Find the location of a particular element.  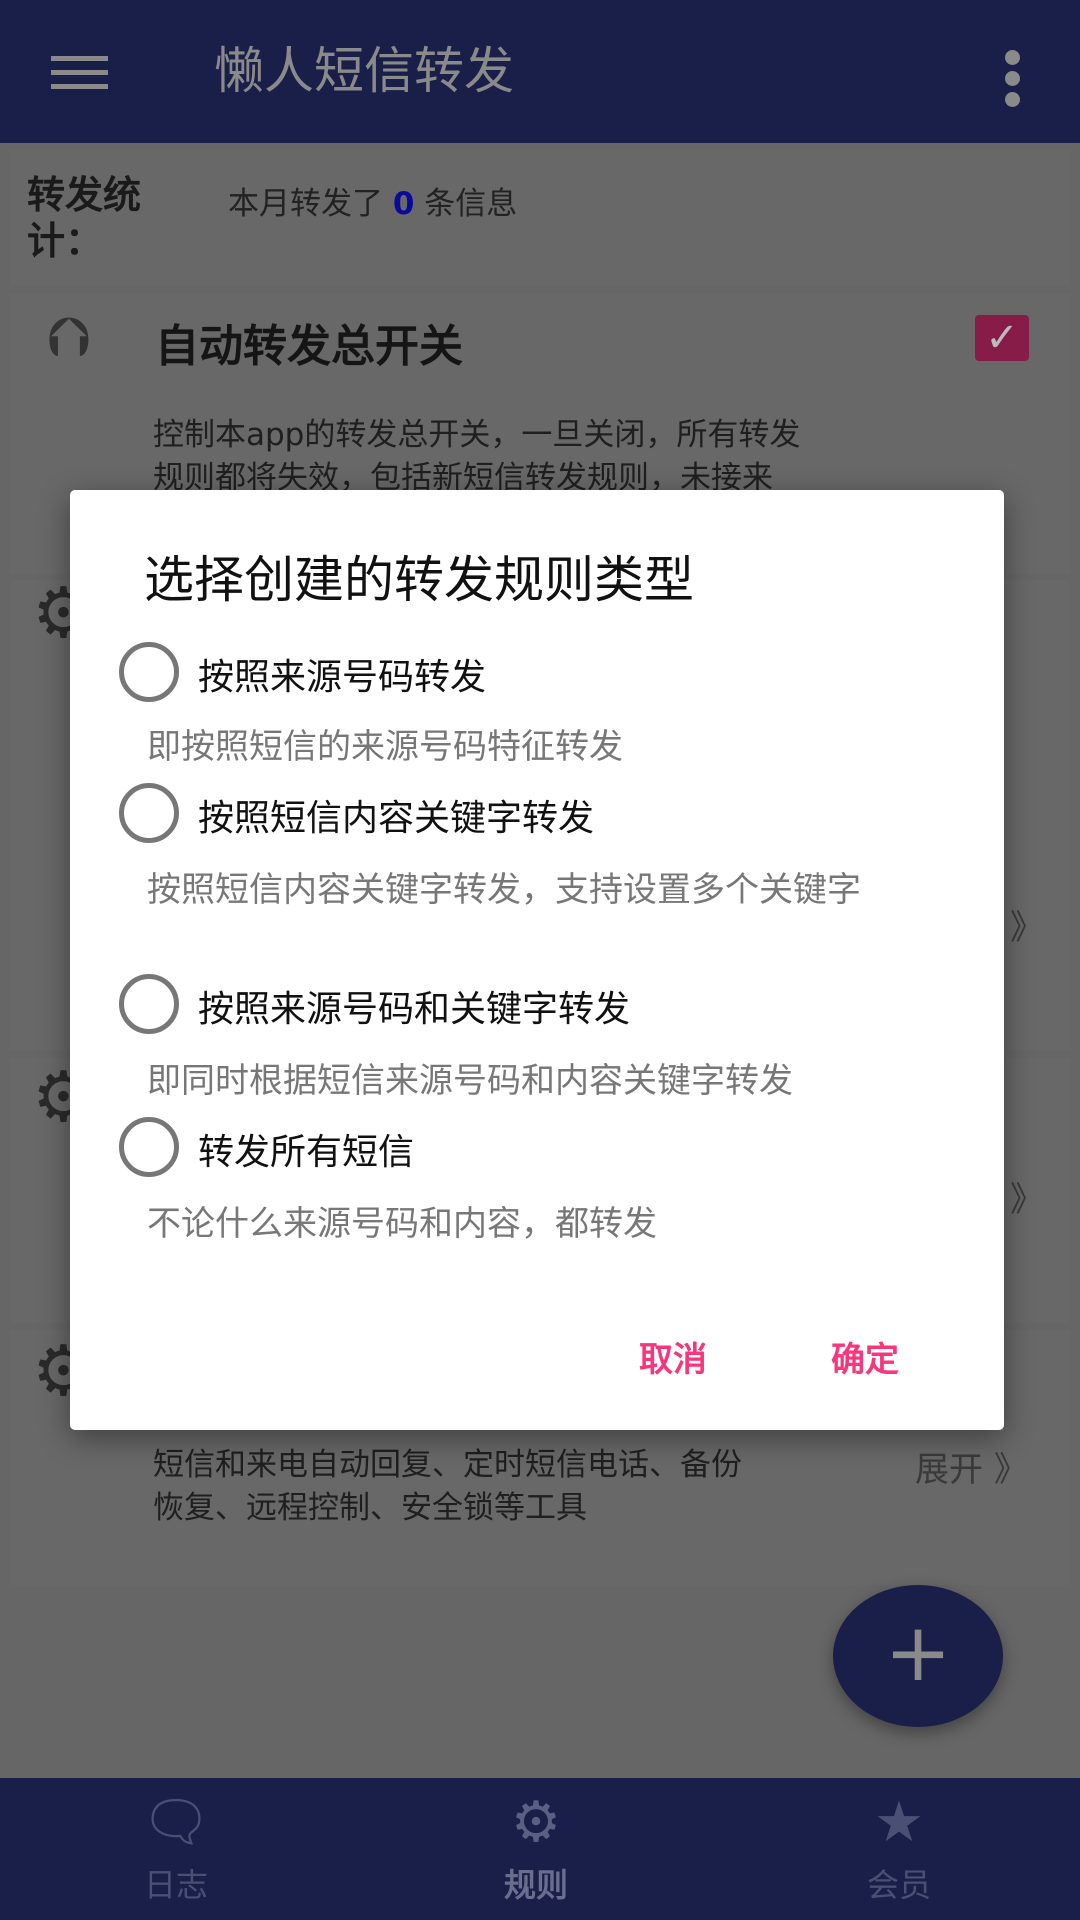

bottom-nav: 🗨 日志 ⚙ 规则 ★ 会员 is located at coordinates (540, 1849).